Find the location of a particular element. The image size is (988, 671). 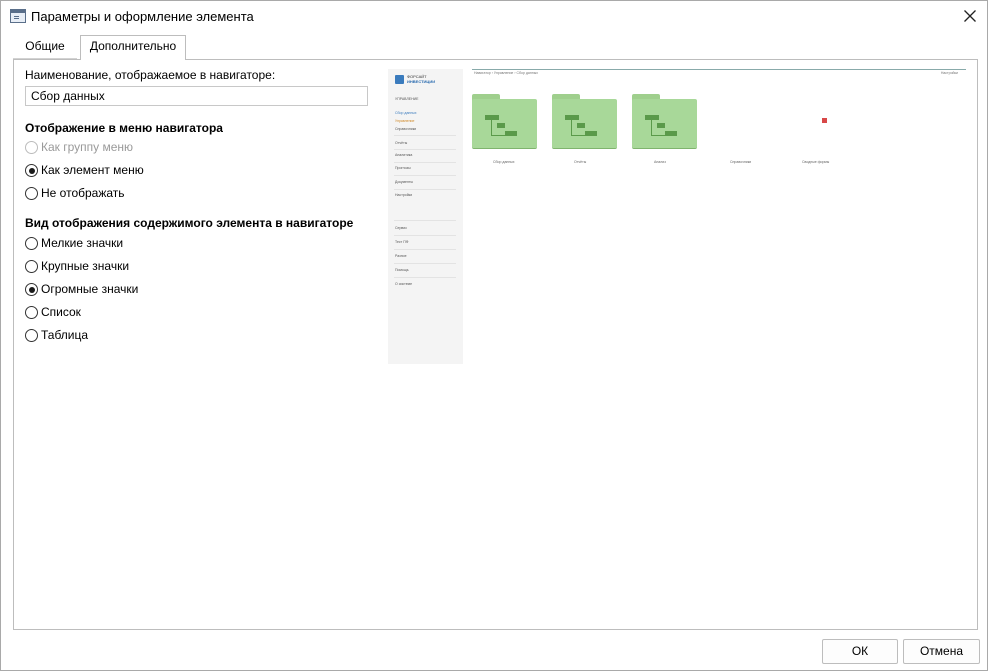

preview-sidebar-item: О системе is located at coordinates (404, 284).